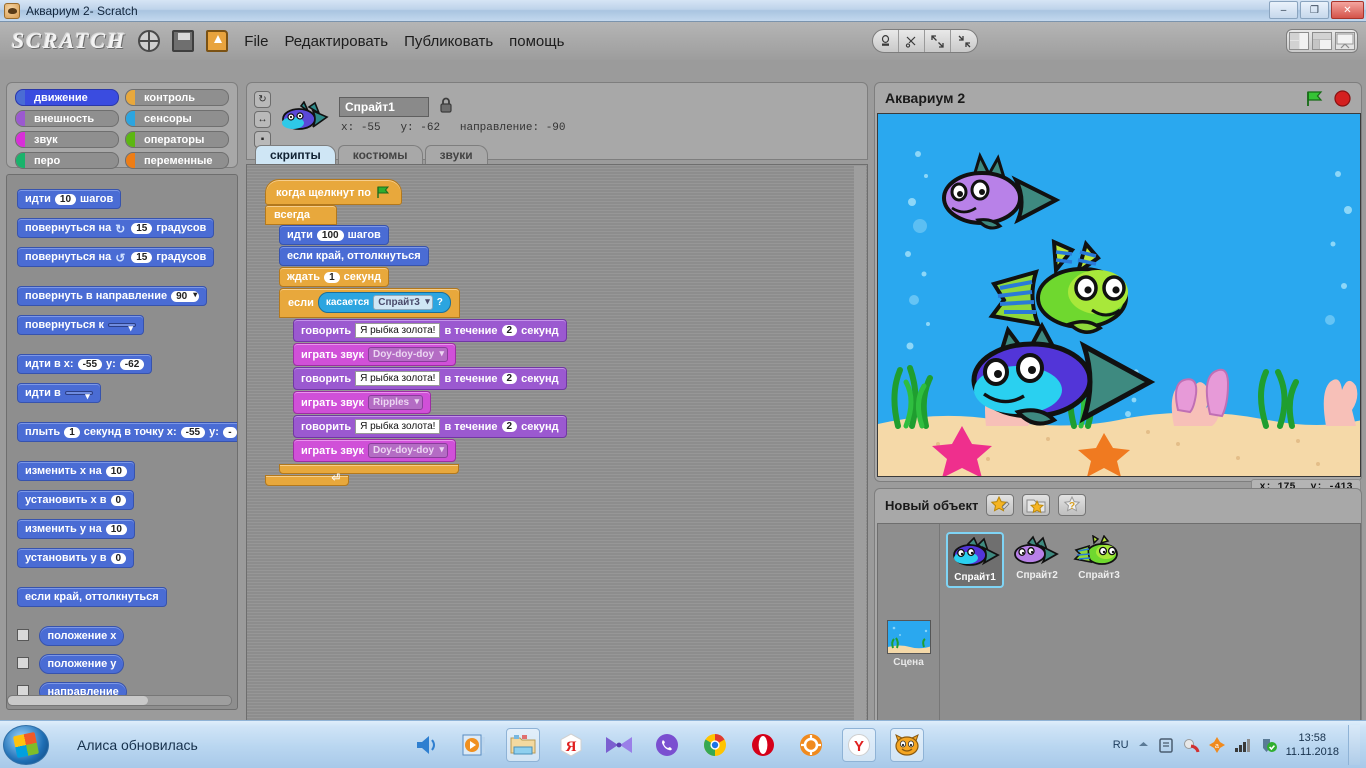 The width and height of the screenshot is (1366, 768). What do you see at coordinates (912, 41) in the screenshot?
I see `scissors-tool-icon` at bounding box center [912, 41].